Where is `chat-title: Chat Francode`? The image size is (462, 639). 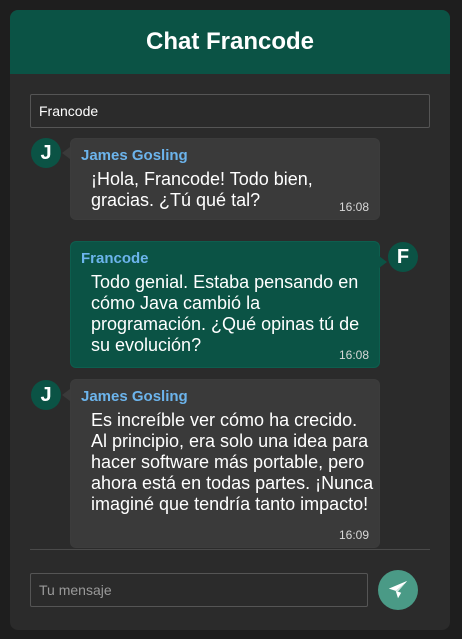 chat-title: Chat Francode is located at coordinates (230, 41).